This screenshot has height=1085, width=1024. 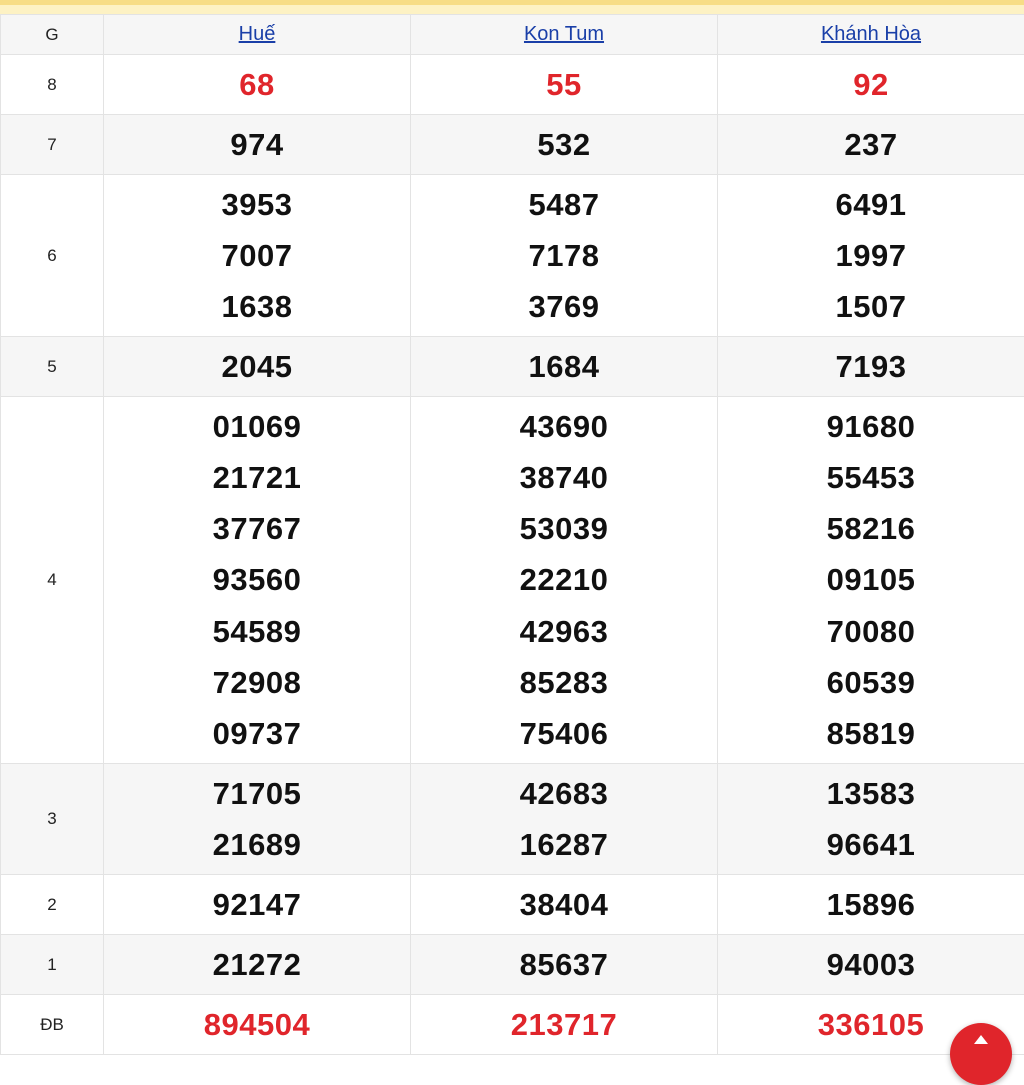 What do you see at coordinates (564, 85) in the screenshot?
I see `result-cell: 55` at bounding box center [564, 85].